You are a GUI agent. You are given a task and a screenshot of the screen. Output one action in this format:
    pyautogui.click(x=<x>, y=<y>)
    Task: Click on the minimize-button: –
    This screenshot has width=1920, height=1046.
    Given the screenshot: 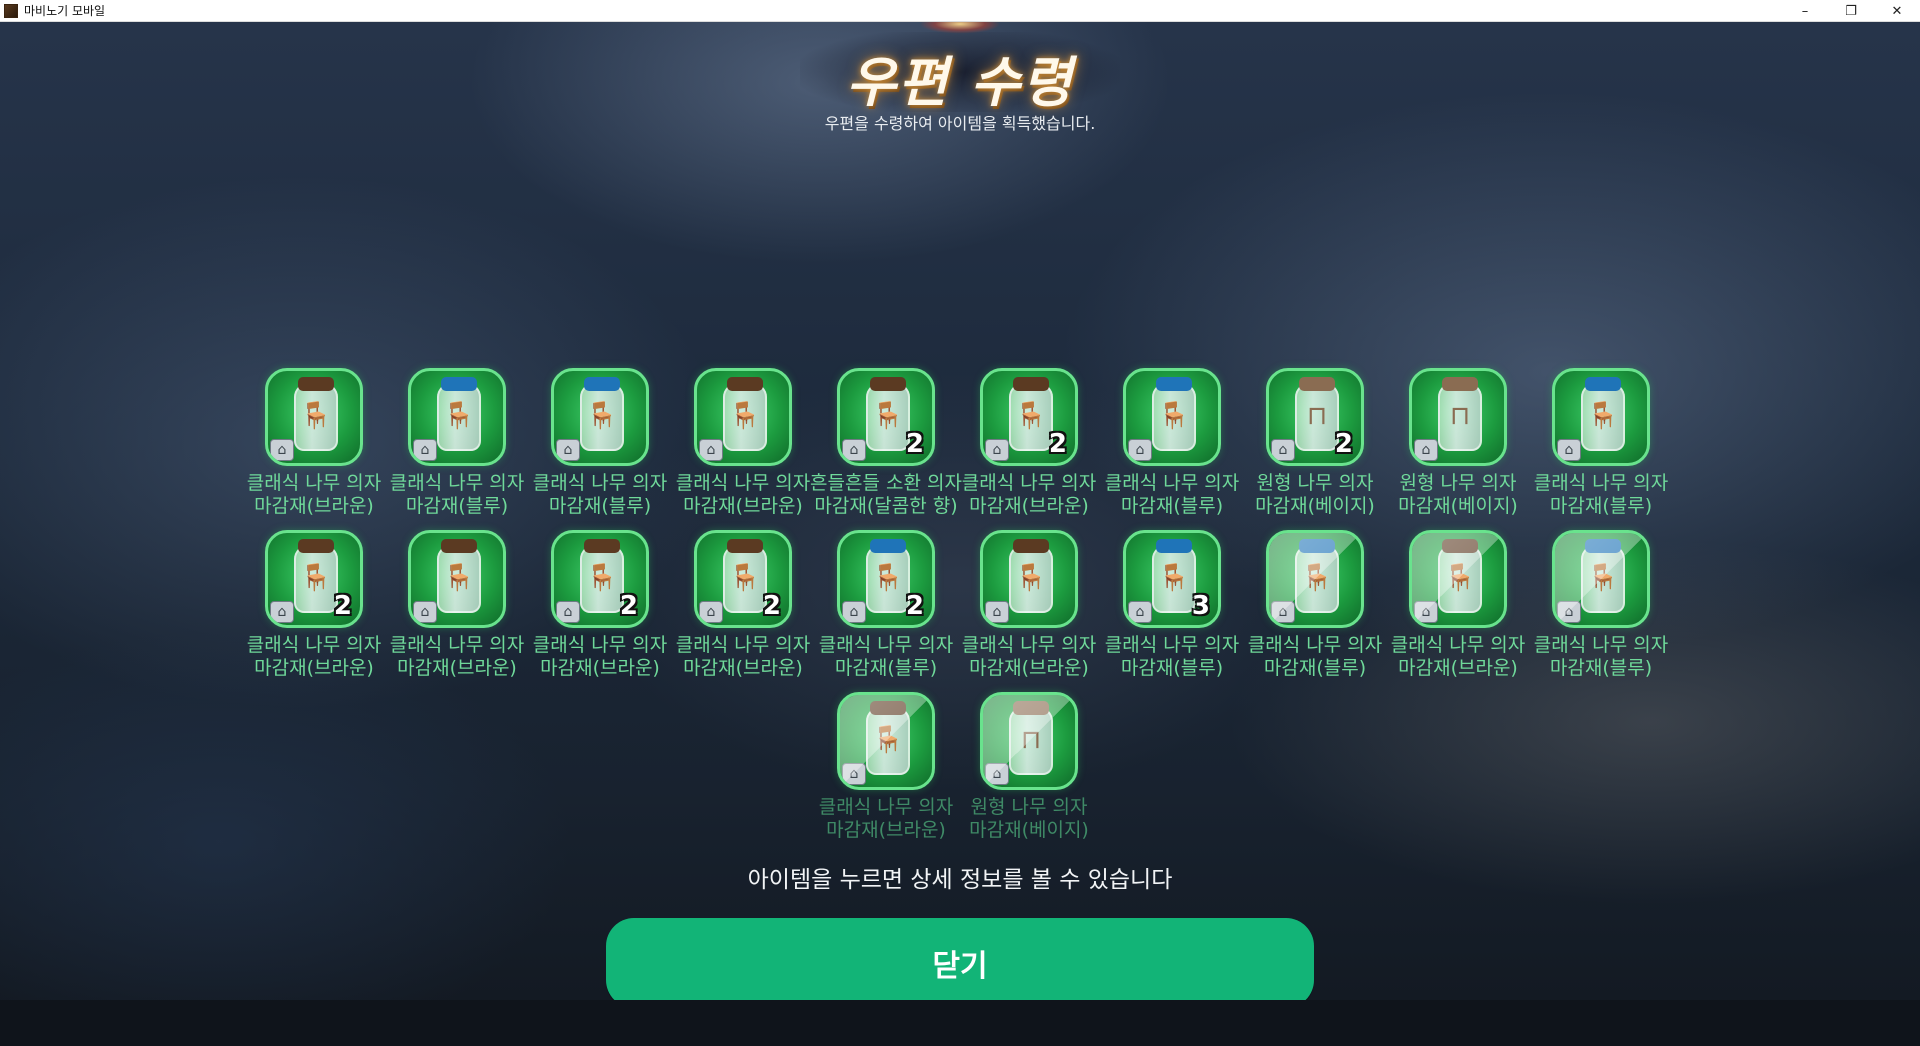 What is the action you would take?
    pyautogui.click(x=1805, y=11)
    